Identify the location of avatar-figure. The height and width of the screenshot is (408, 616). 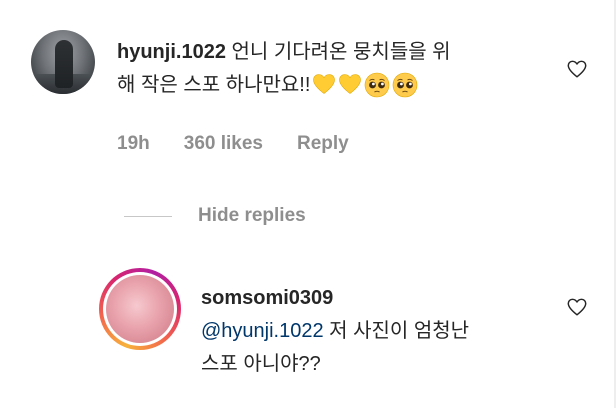
(64, 64).